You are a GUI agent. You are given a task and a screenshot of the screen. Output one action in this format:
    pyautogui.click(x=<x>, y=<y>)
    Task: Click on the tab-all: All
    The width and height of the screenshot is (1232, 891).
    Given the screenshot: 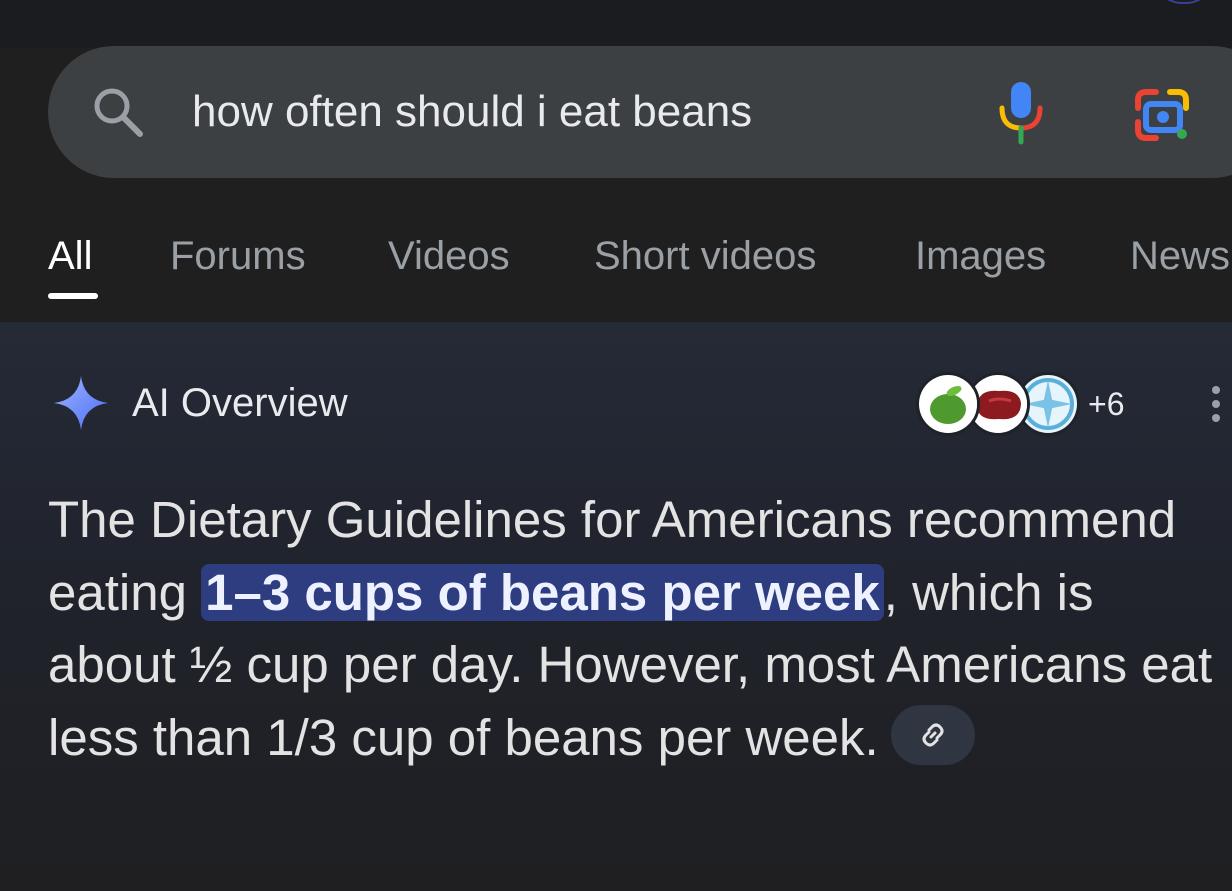 What is the action you would take?
    pyautogui.click(x=70, y=256)
    